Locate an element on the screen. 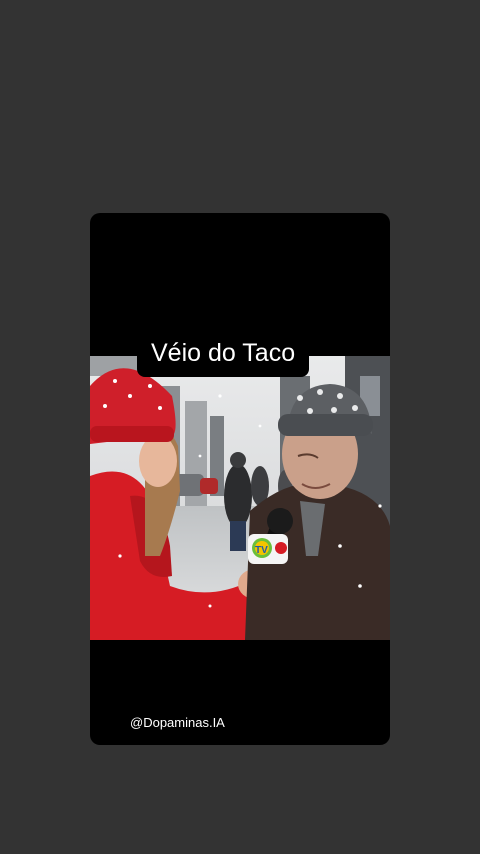 The height and width of the screenshot is (854, 480). account-handle: @Dopaminas.IA is located at coordinates (177, 723).